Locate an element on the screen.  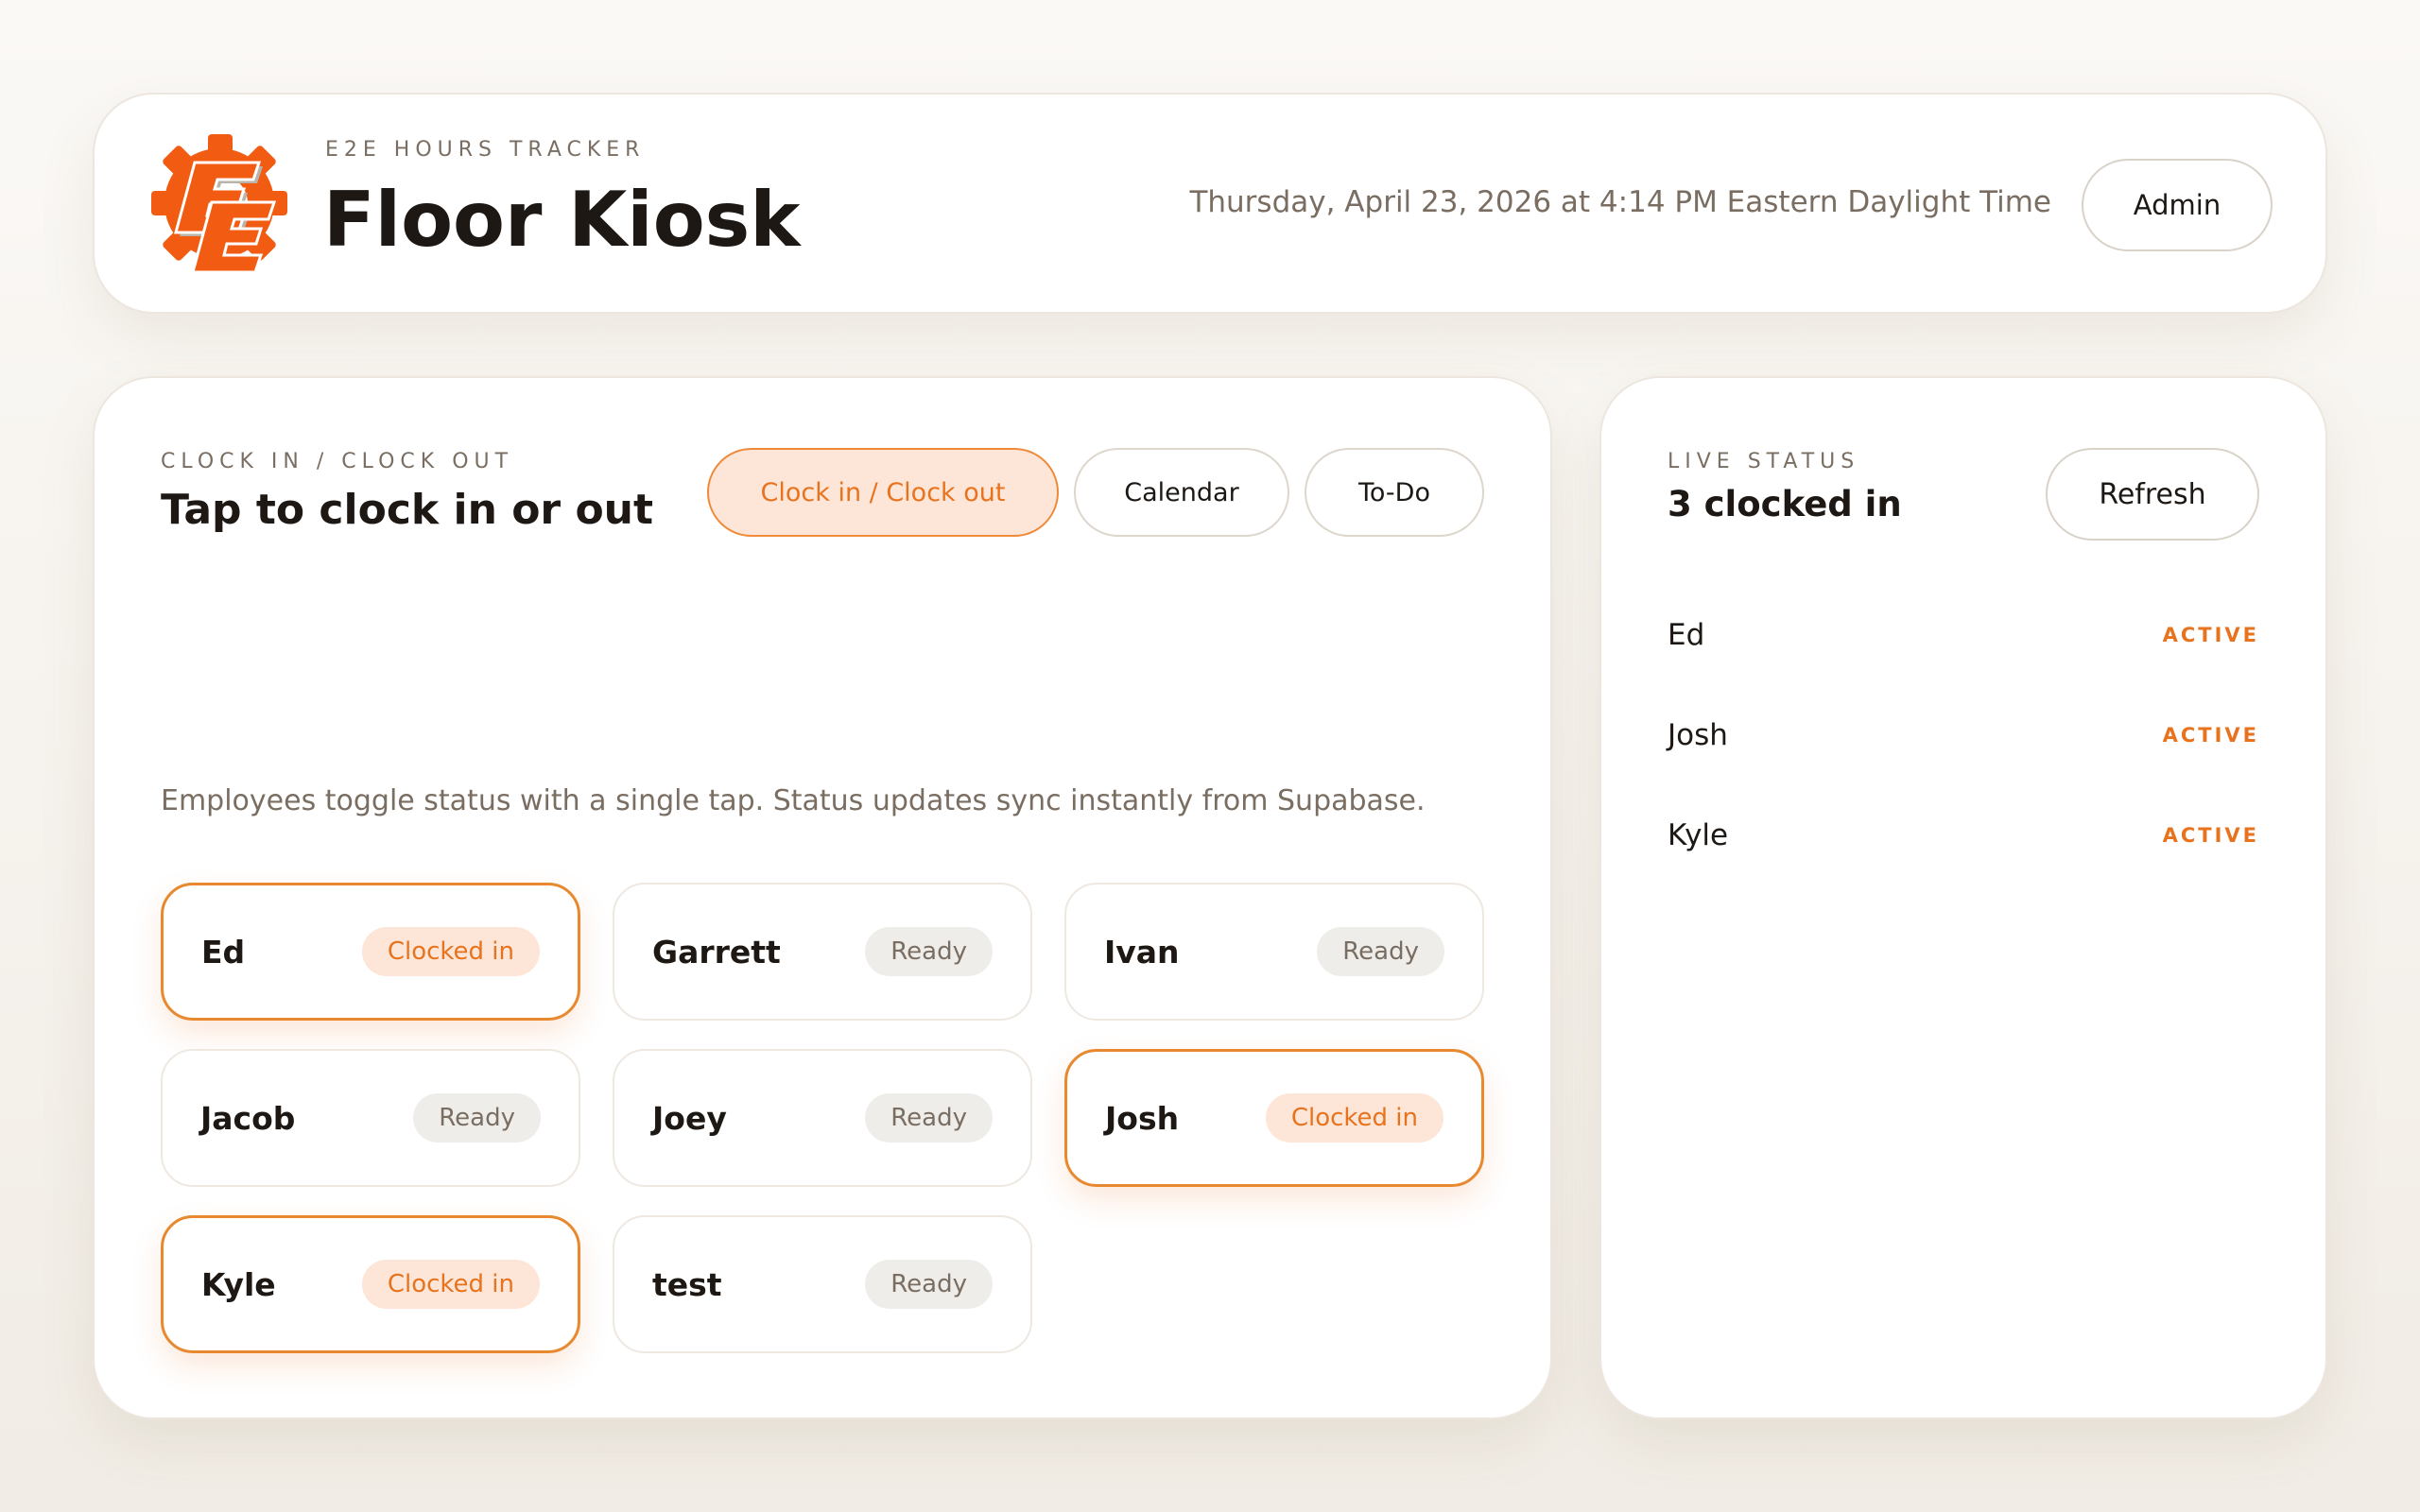
employee-name: Jacob is located at coordinates (248, 1118).